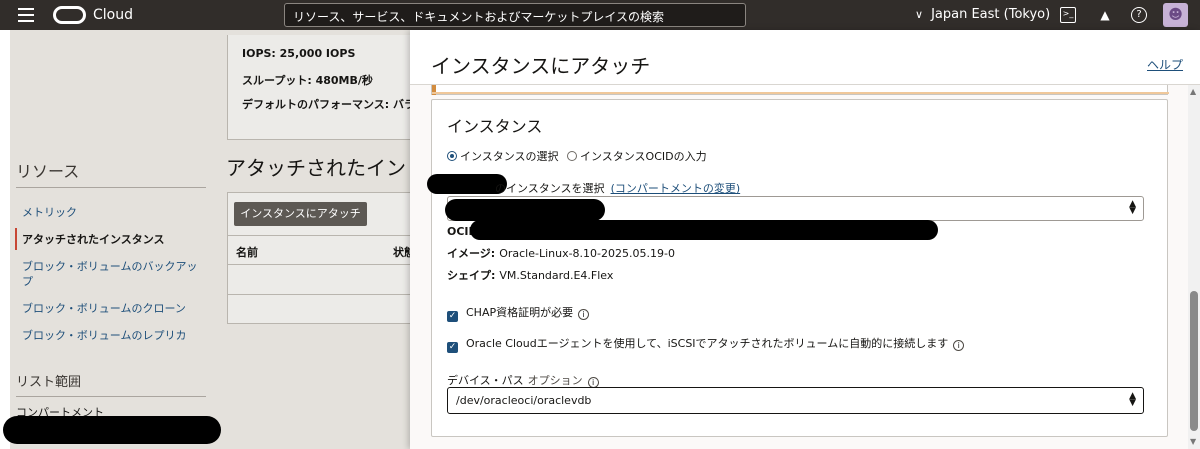  Describe the element at coordinates (1193, 91) in the screenshot. I see `scroll-up-icon: ▲` at that location.